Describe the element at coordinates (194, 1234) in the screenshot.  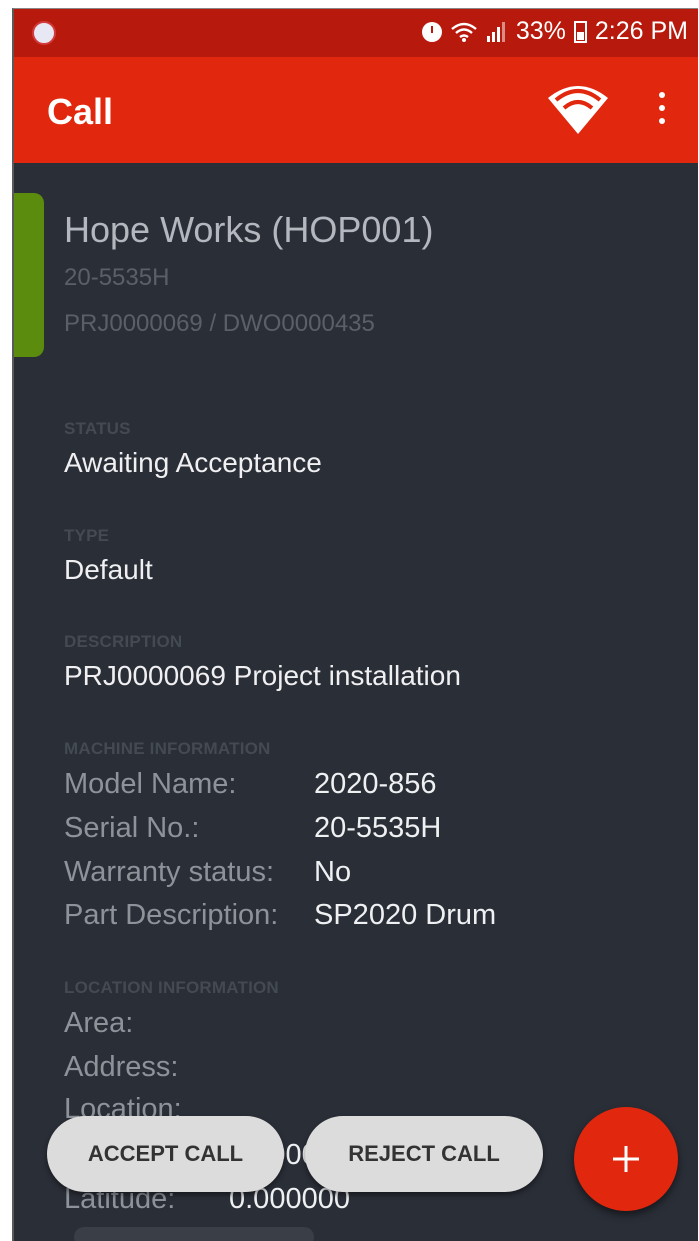
I see `scroll-hint` at that location.